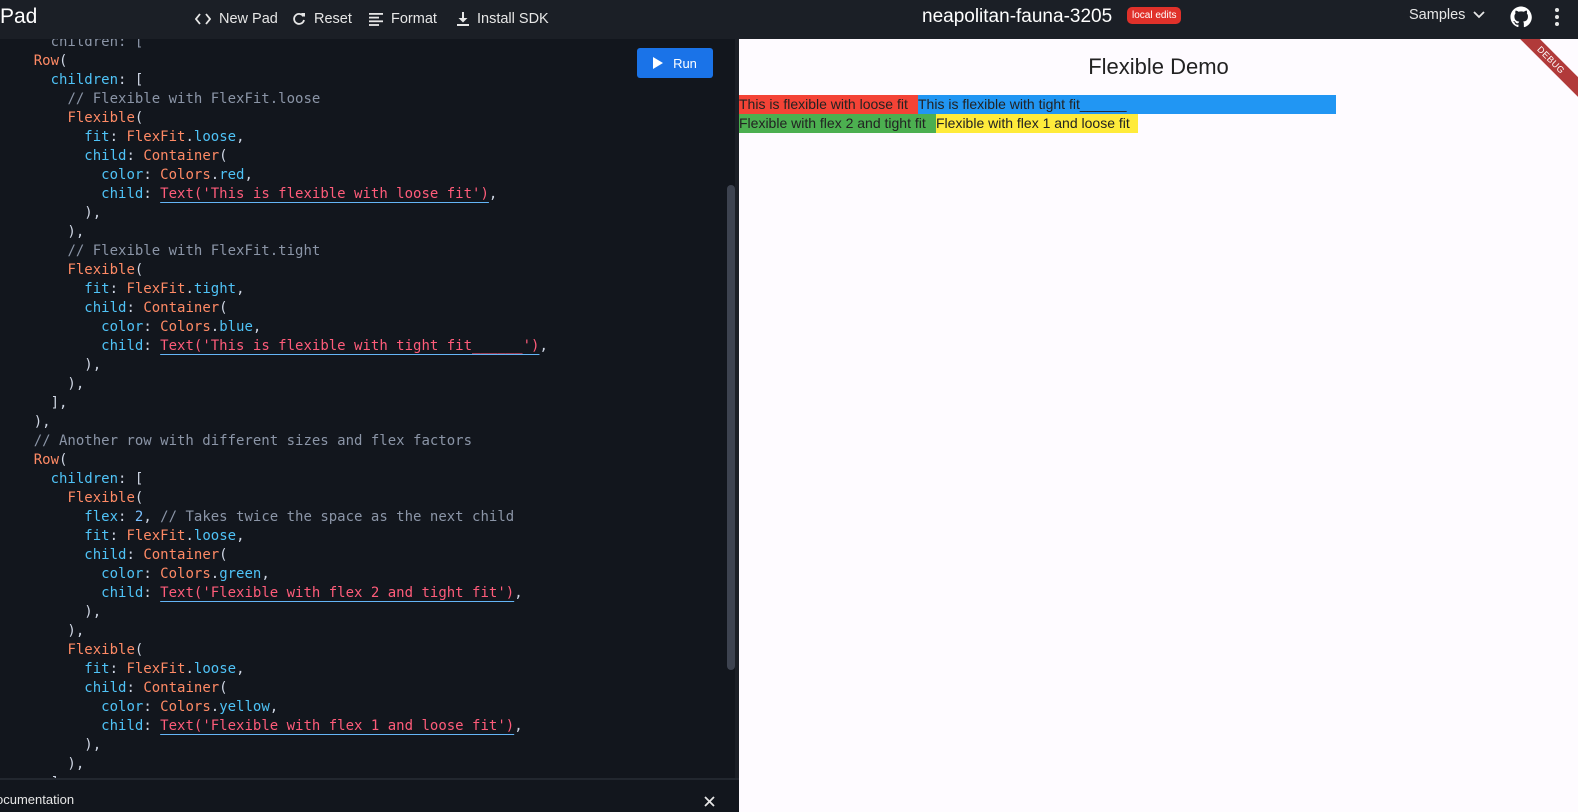 This screenshot has width=1578, height=812. I want to click on flex-2-container: Flexible with flex 2 and tight fit, so click(837, 123).